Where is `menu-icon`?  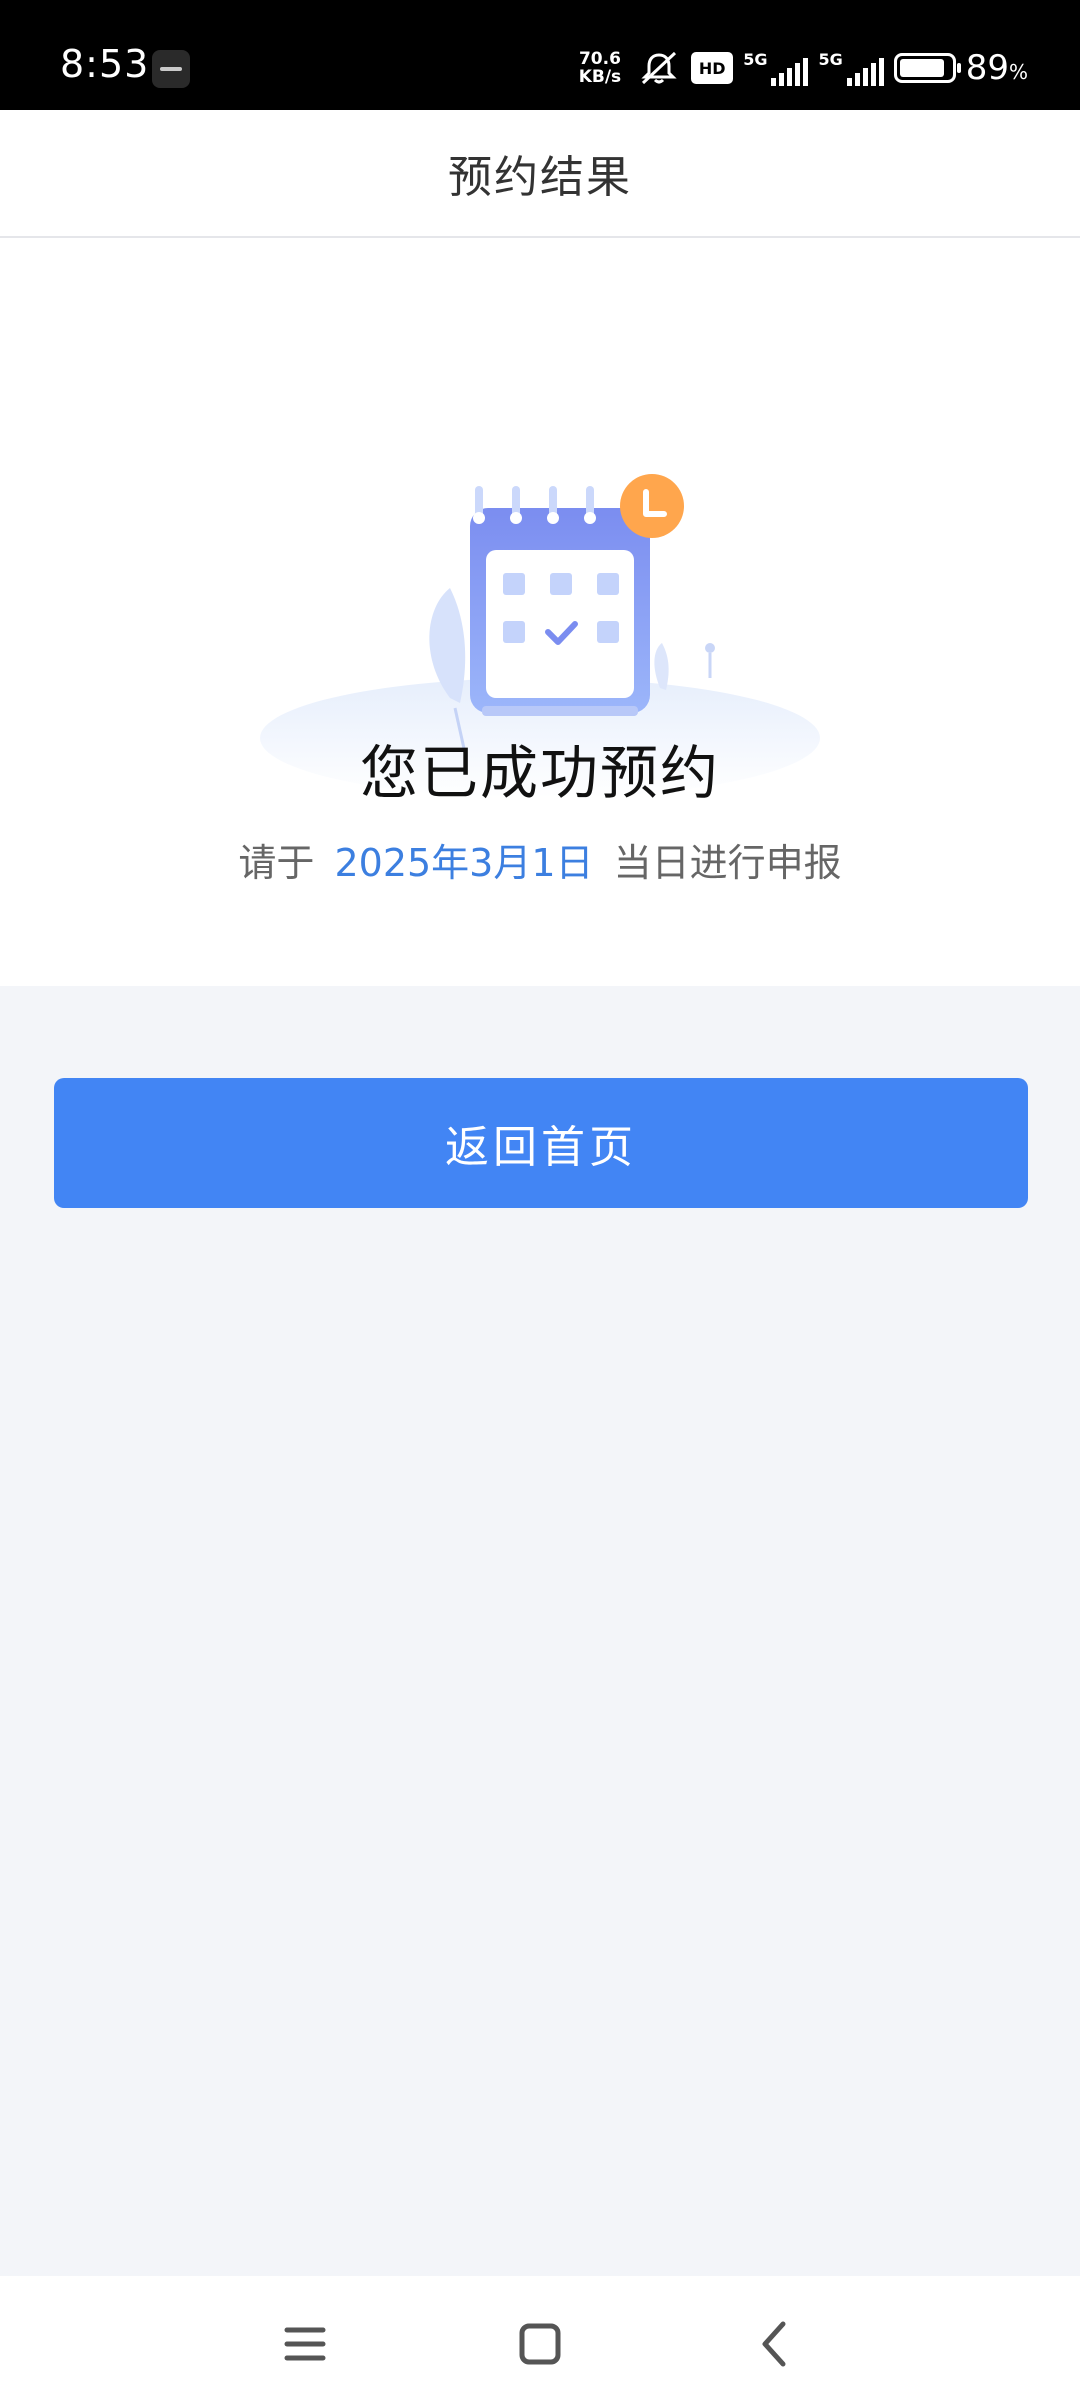
menu-icon is located at coordinates (305, 2344).